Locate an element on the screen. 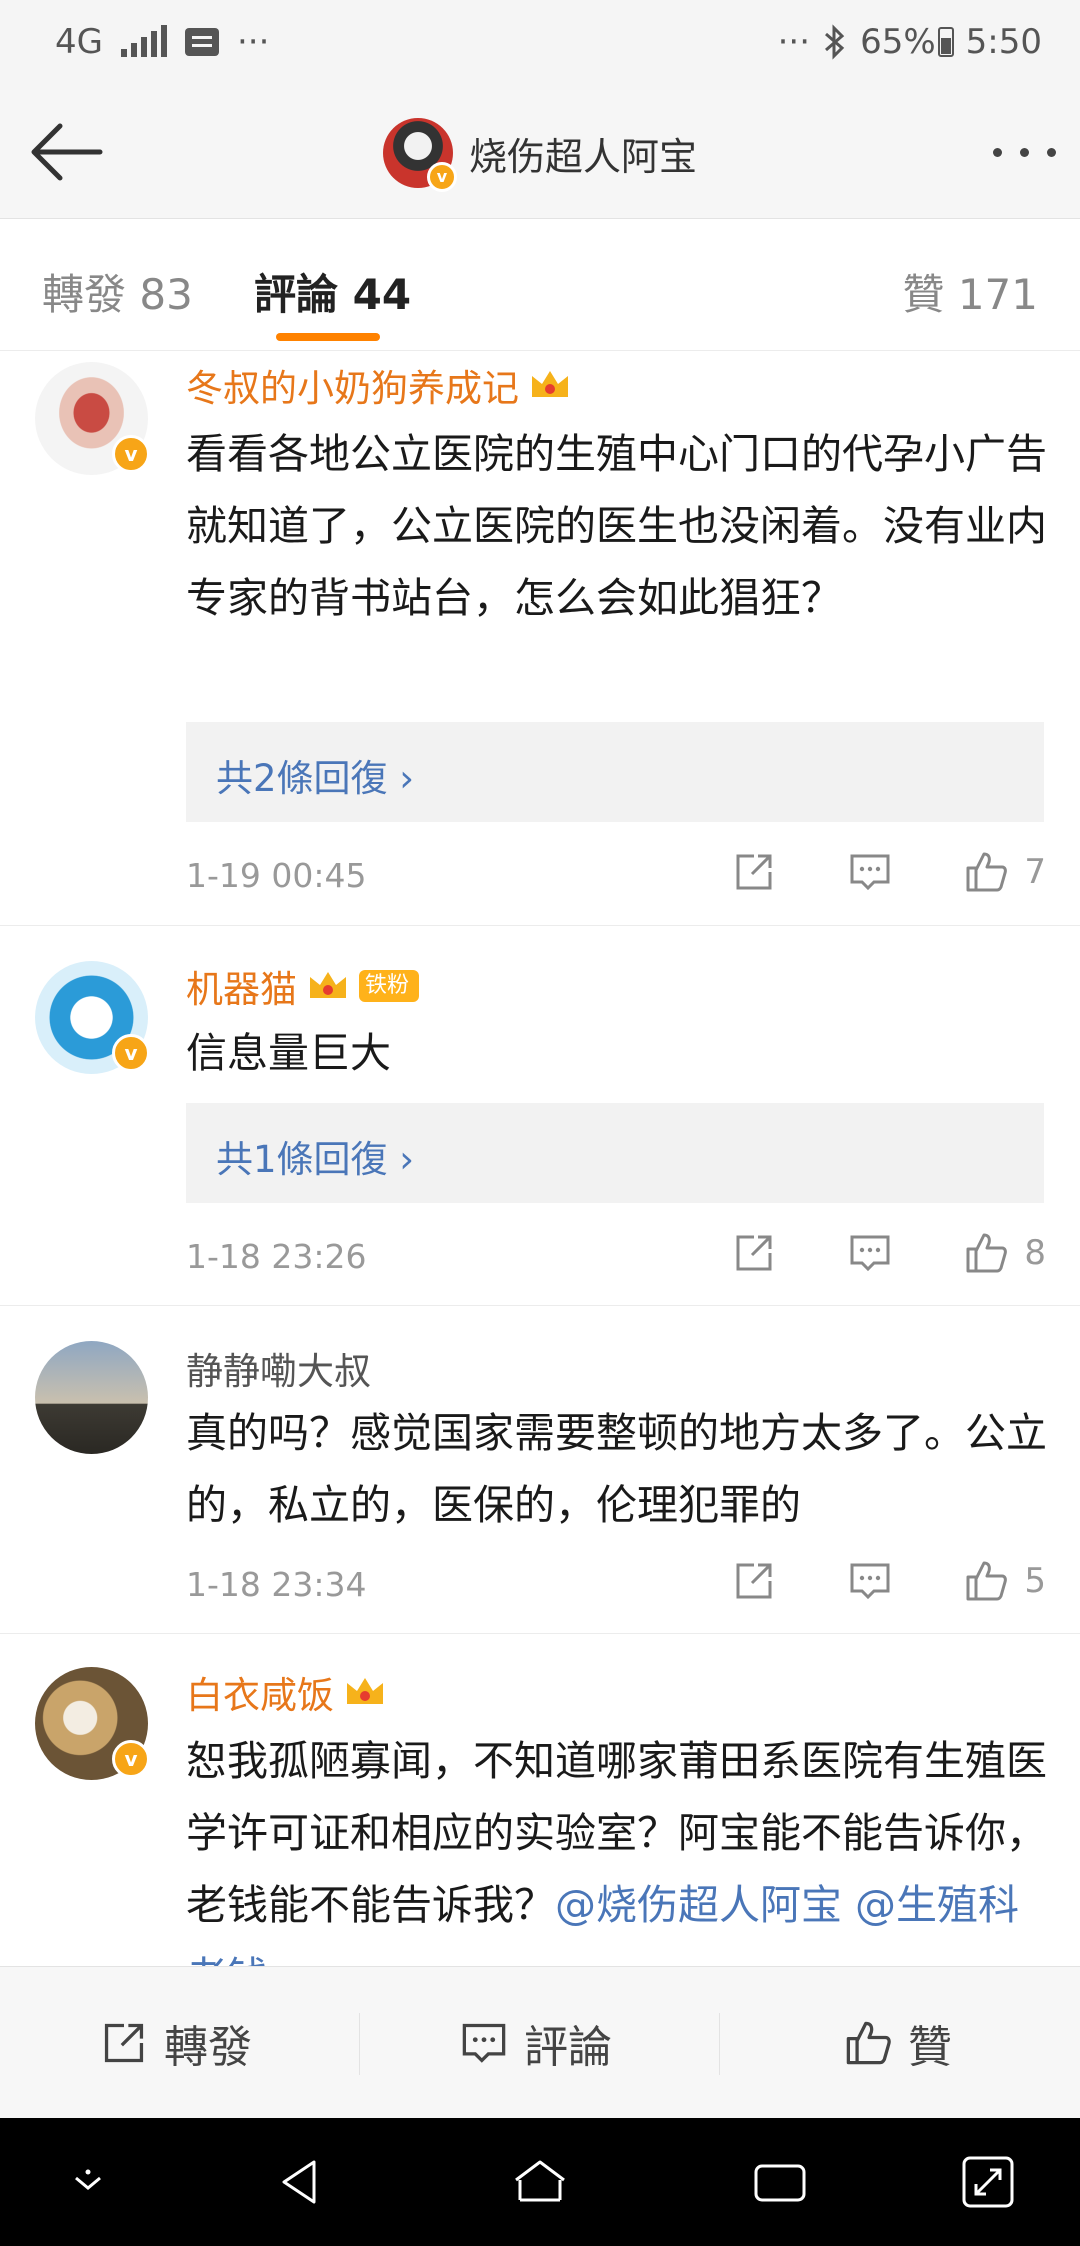 Image resolution: width=1080 pixels, height=2246 pixels. hide-keyboard-icon is located at coordinates (88, 2182).